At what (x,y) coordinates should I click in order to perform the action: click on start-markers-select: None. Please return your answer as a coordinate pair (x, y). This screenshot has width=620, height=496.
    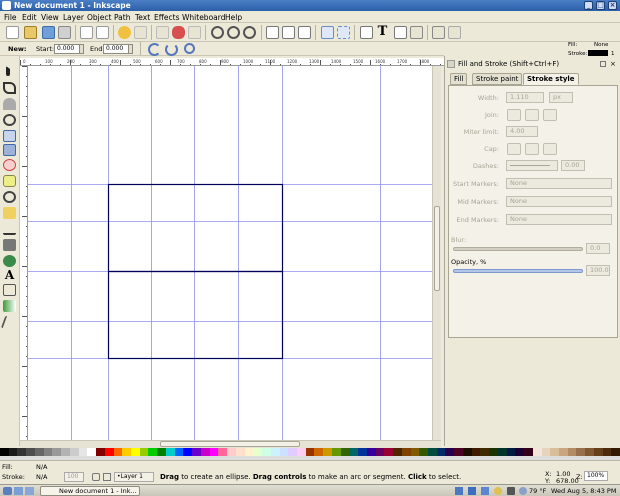
    Looking at the image, I should click on (559, 183).